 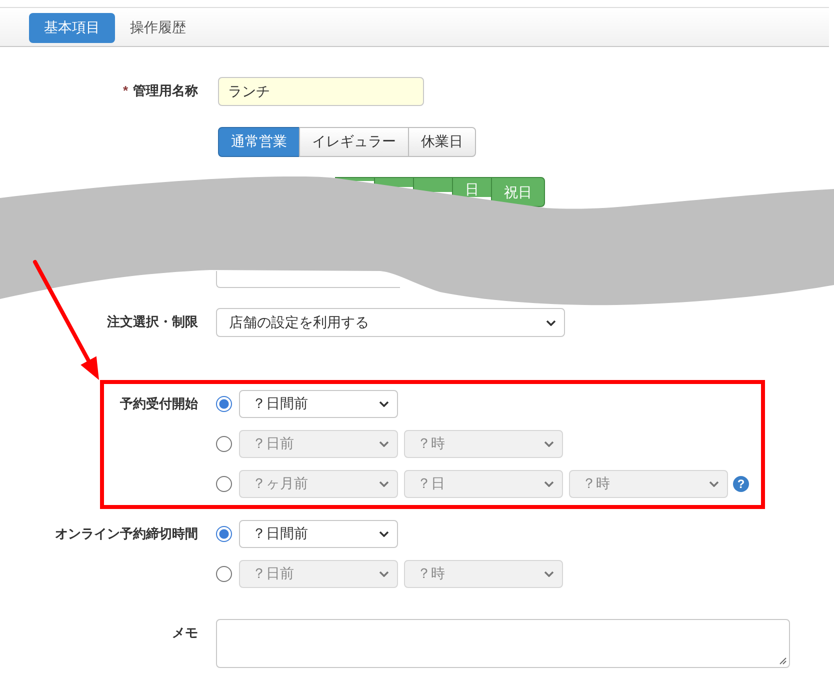 I want to click on help-icon: ?, so click(x=741, y=484).